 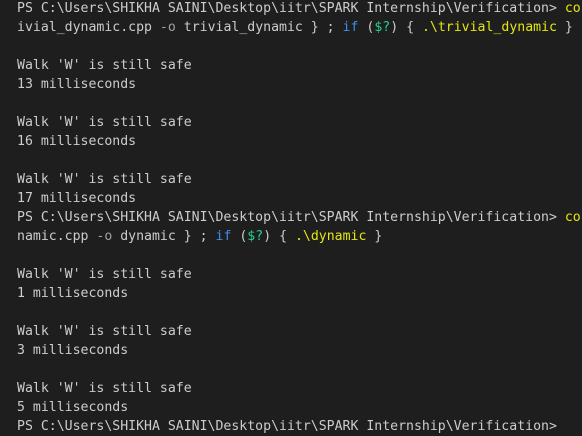 What do you see at coordinates (299, 293) in the screenshot?
I see `output-line: 1 milliseconds` at bounding box center [299, 293].